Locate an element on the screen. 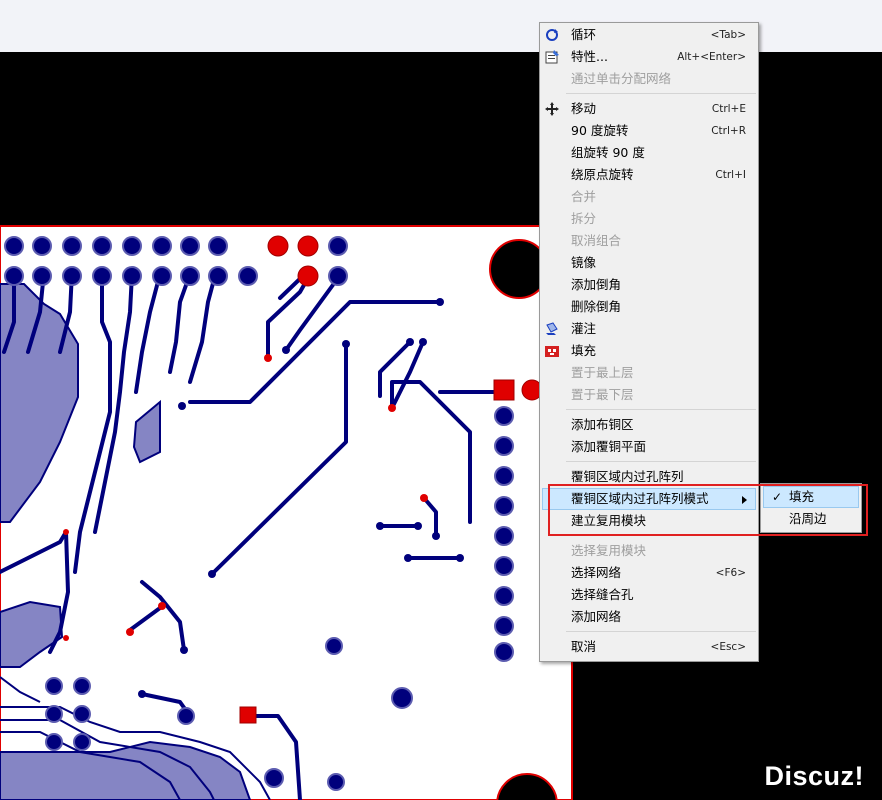 Image resolution: width=882 pixels, height=800 pixels. fill-icon is located at coordinates (552, 351).